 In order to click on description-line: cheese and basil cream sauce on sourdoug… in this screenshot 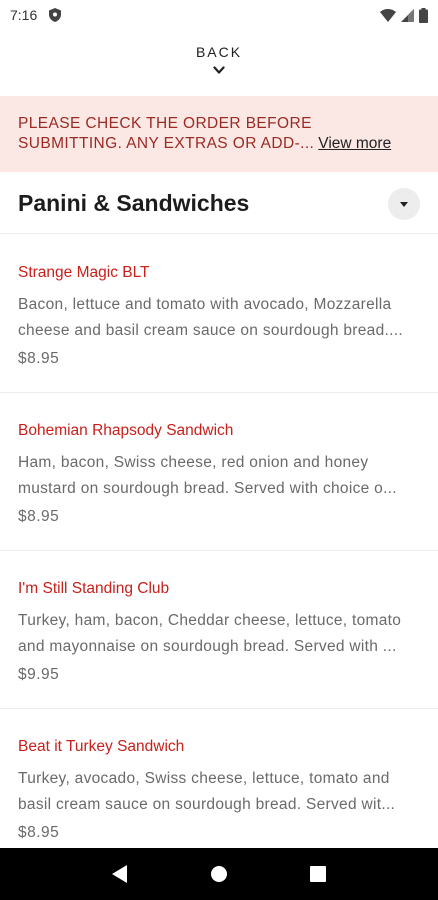, I will do `click(210, 330)`.